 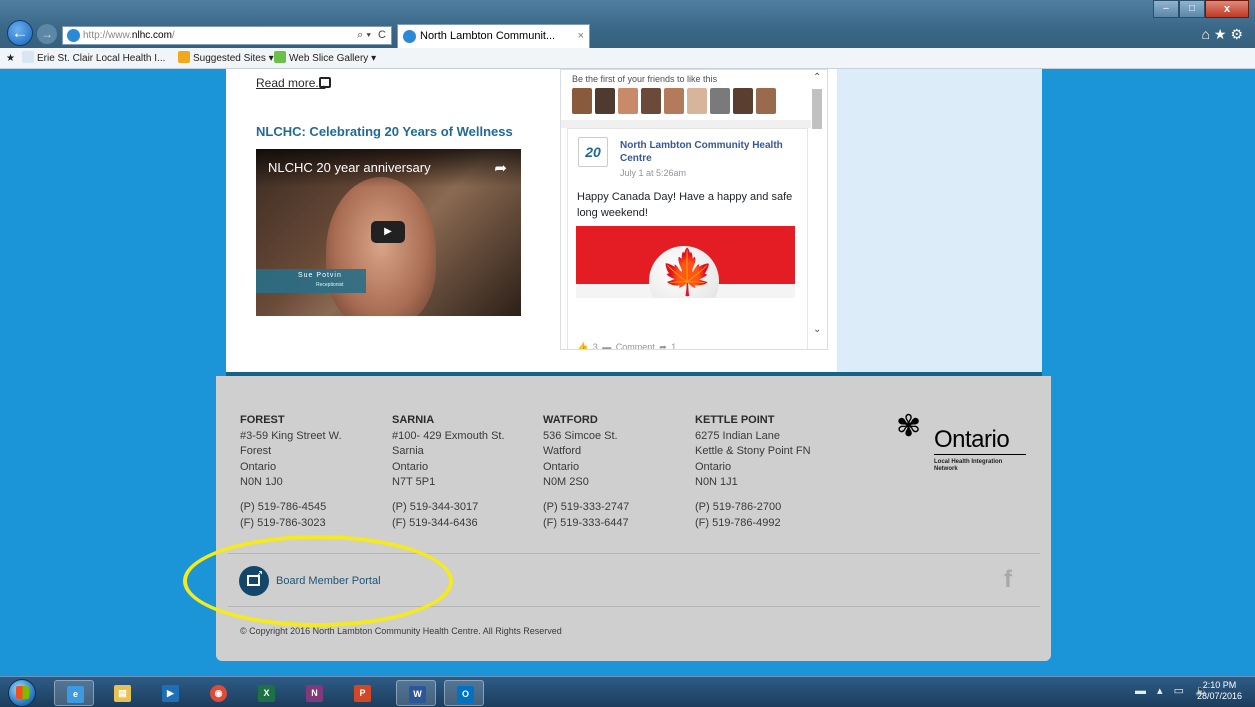 I want to click on media-player-icon: ▶, so click(x=170, y=693).